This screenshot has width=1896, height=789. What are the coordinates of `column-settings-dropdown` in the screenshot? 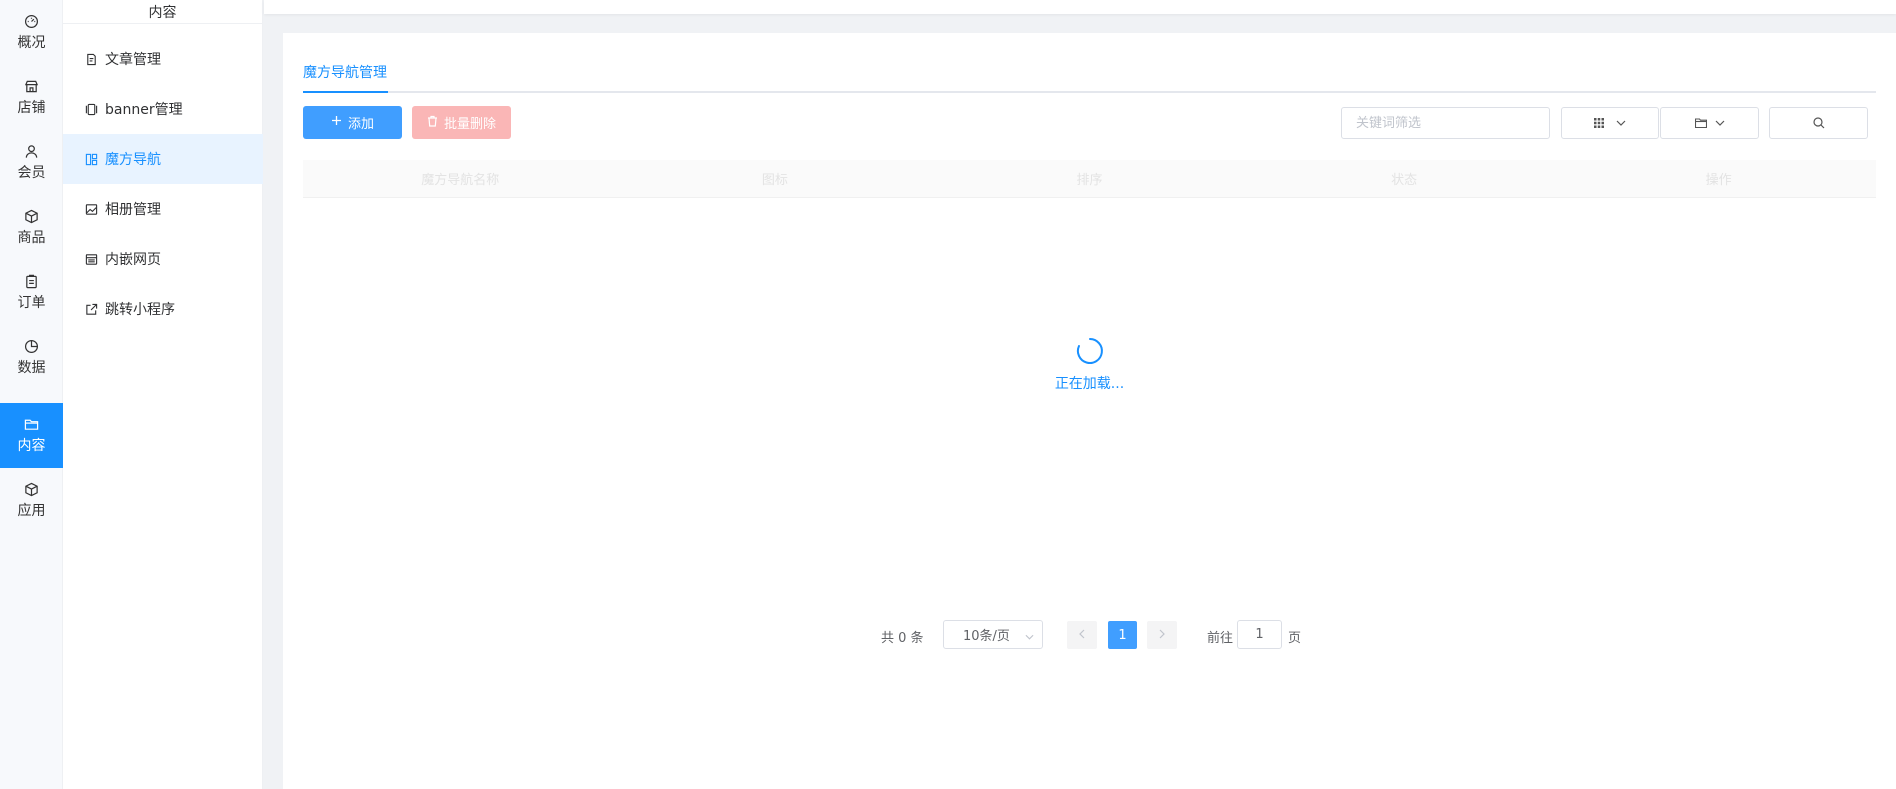 It's located at (1610, 123).